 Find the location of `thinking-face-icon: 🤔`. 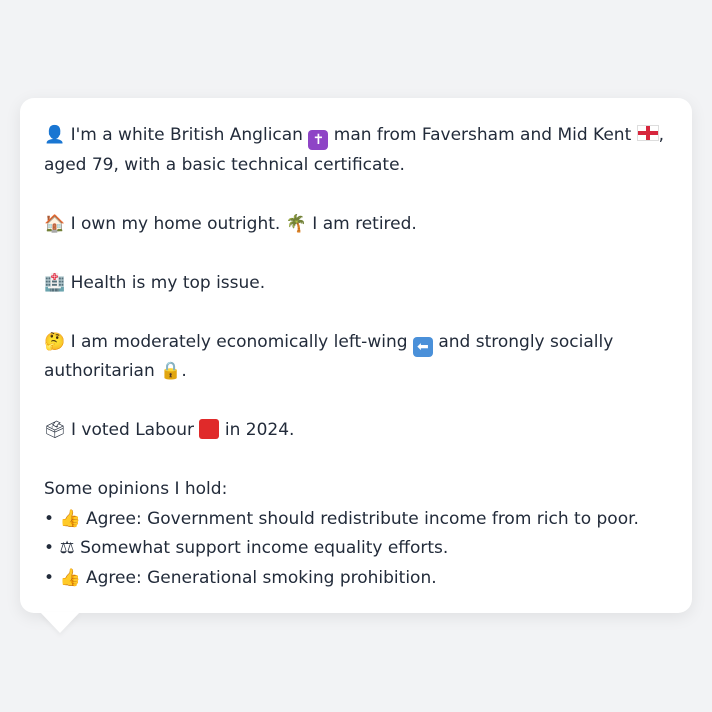

thinking-face-icon: 🤔 is located at coordinates (55, 341).